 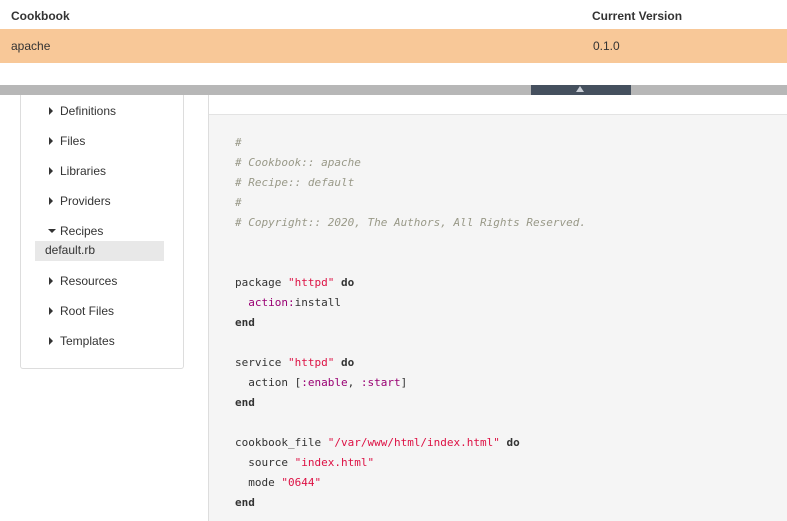 I want to click on tree-item-label: Definitions, so click(x=88, y=111).